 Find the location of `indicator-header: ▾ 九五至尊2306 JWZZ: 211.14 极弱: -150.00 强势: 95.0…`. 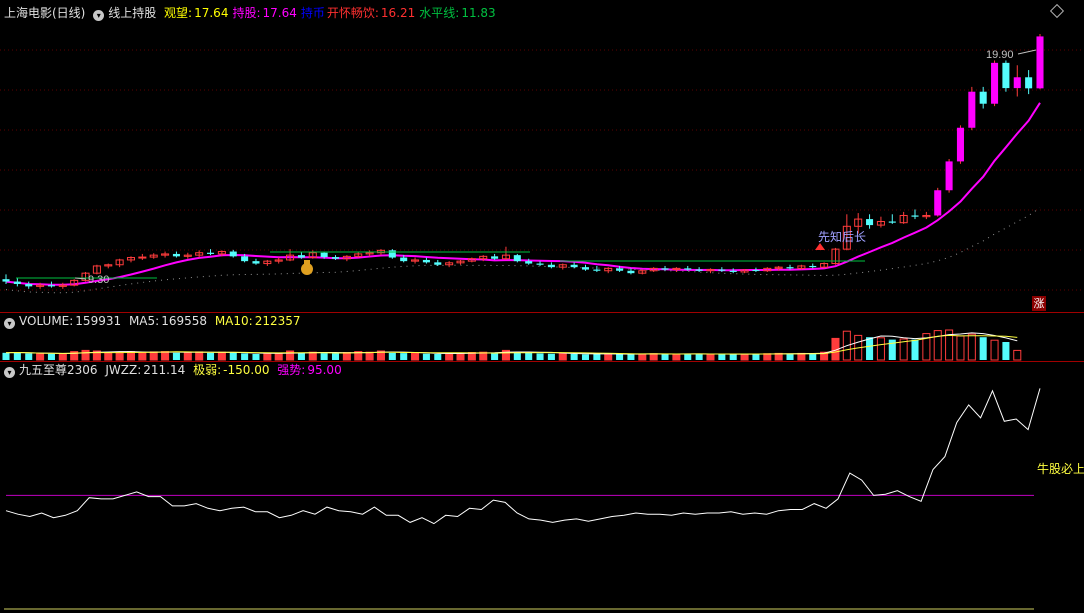

indicator-header: ▾ 九五至尊2306 JWZZ: 211.14 极弱: -150.00 强势: 95.0… is located at coordinates (175, 370).